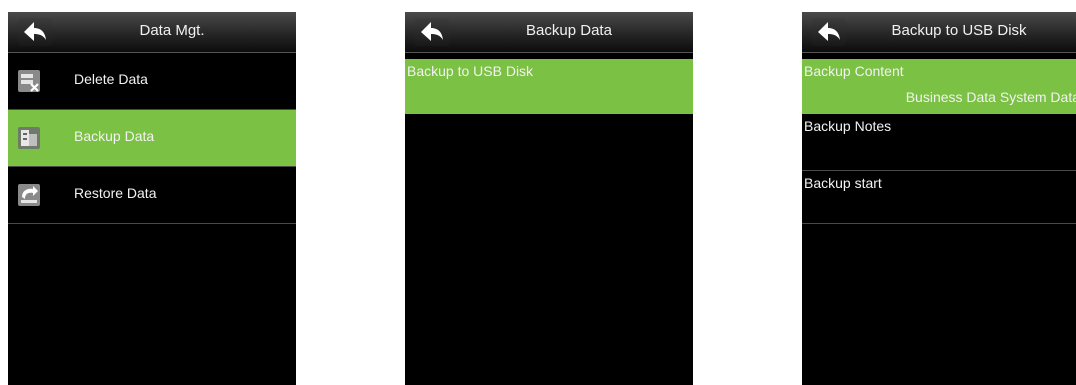  What do you see at coordinates (29, 195) in the screenshot?
I see `restore-data-icon` at bounding box center [29, 195].